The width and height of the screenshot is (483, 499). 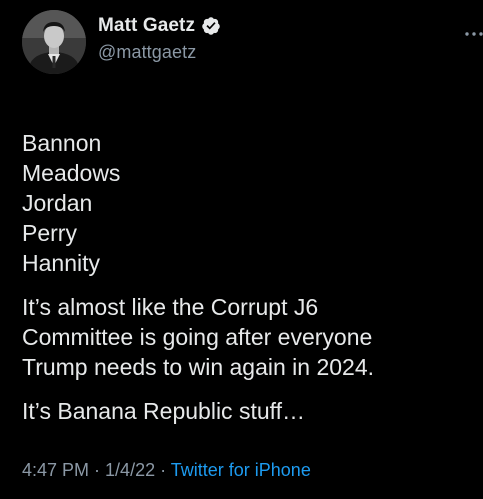 What do you see at coordinates (241, 470) in the screenshot?
I see `tweet-source-link: Twitter for iPhone` at bounding box center [241, 470].